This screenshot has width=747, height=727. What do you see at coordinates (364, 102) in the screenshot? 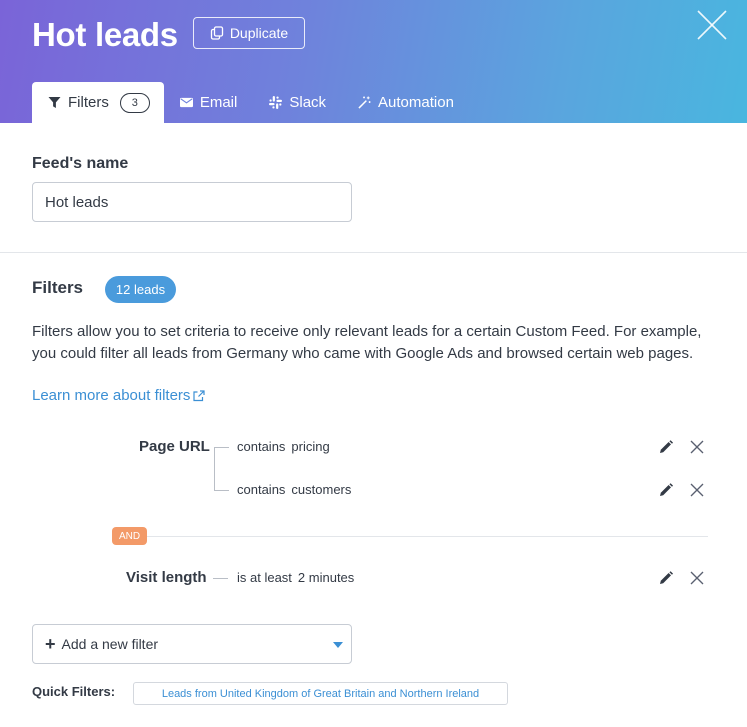
I see `magic-wand-icon` at bounding box center [364, 102].